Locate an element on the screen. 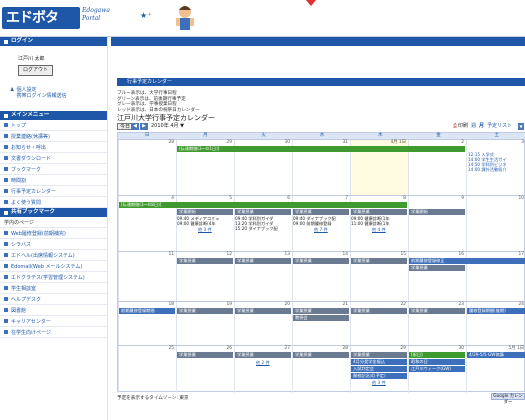 This screenshot has width=525, height=420. day-cell: 10 is located at coordinates (495, 223).